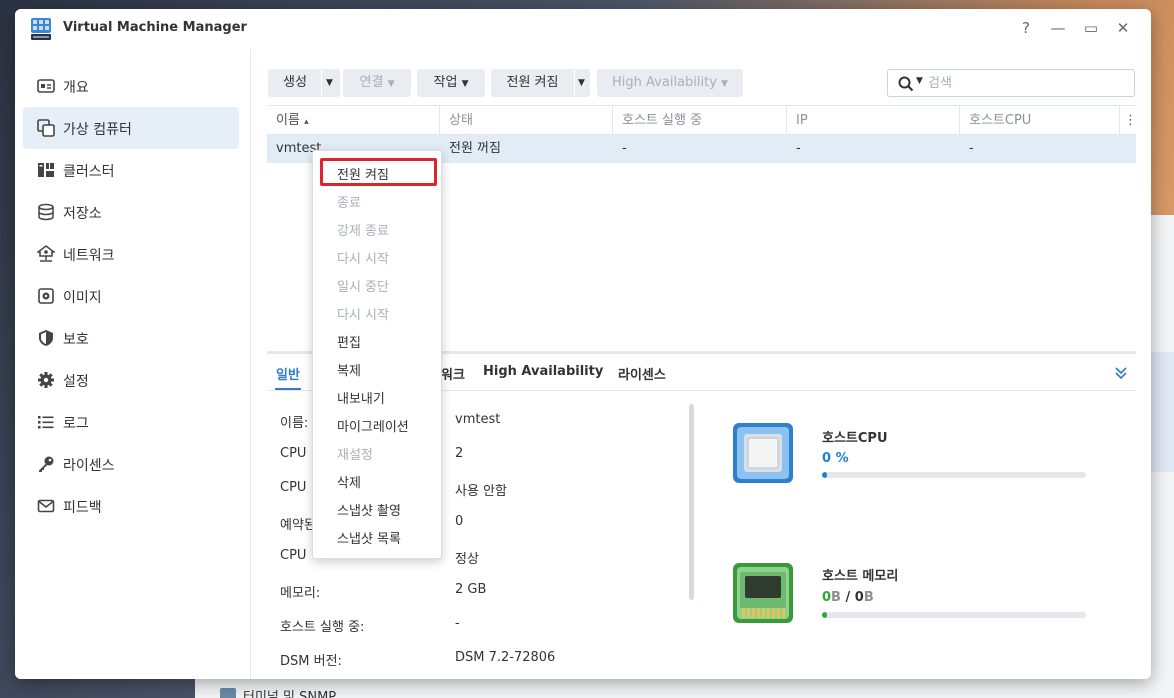 Image resolution: width=1174 pixels, height=698 pixels. I want to click on log-icon, so click(46, 422).